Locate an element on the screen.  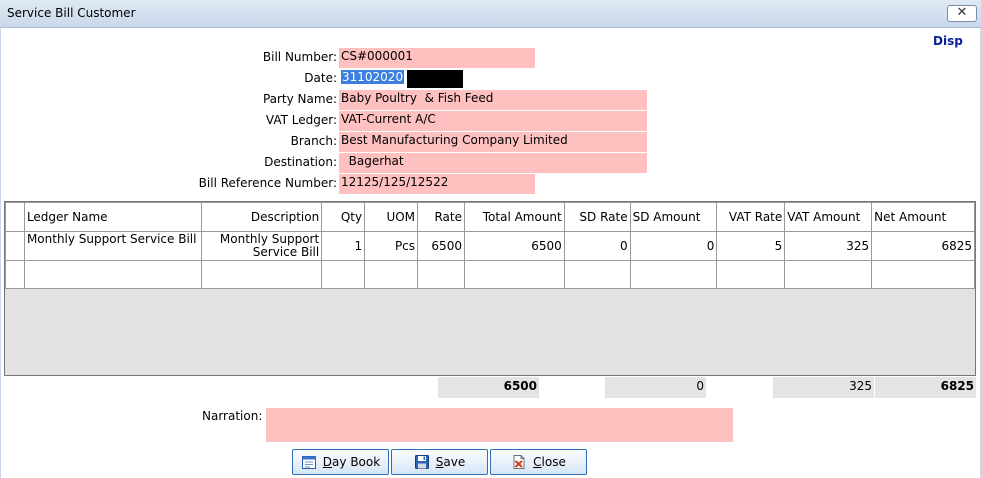
destination-field: Bagerhat is located at coordinates (493, 163).